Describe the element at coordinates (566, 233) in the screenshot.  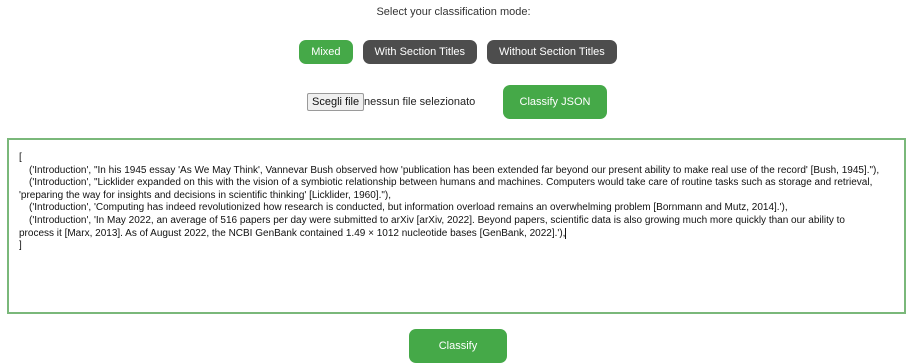
I see `text-caret` at that location.